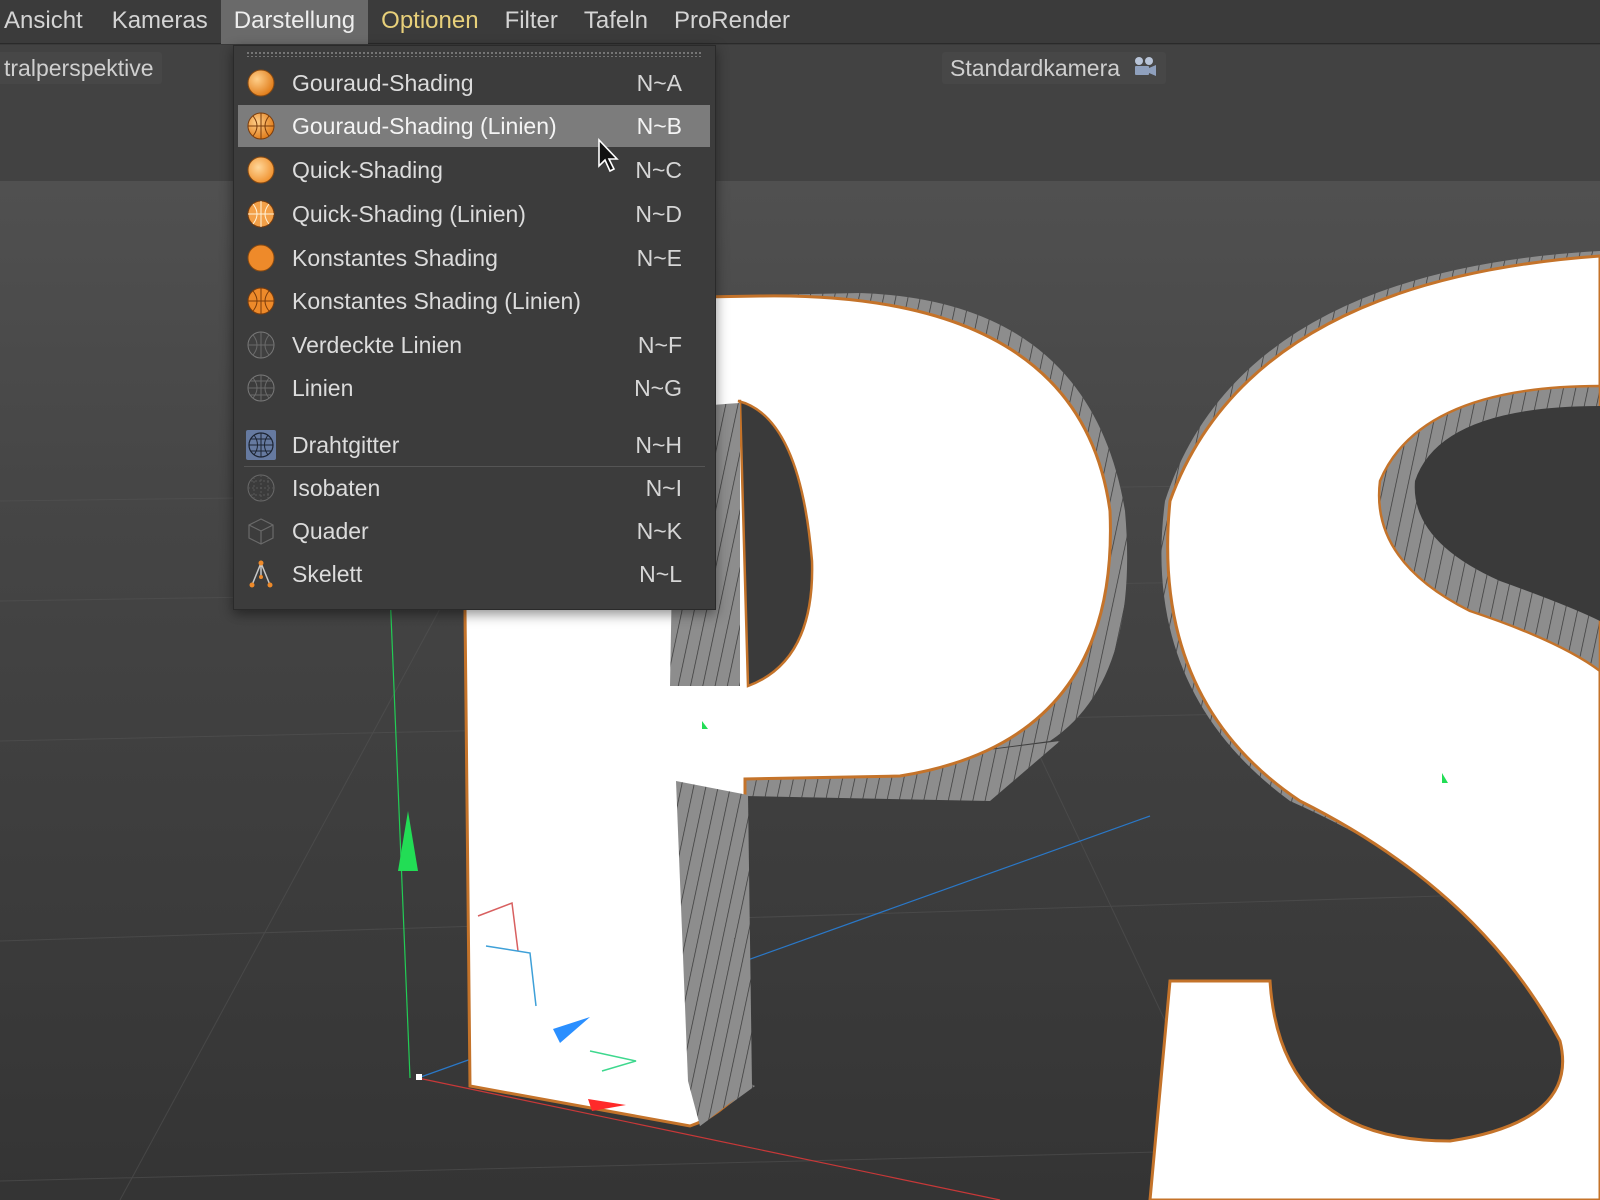  I want to click on menu-item-label: Verdeckte Linien, so click(377, 344).